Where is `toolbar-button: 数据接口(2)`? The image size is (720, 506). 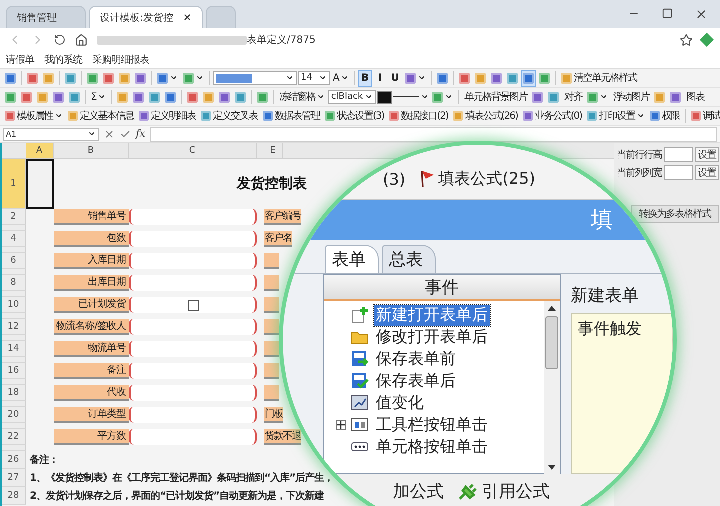 toolbar-button: 数据接口(2) is located at coordinates (418, 116).